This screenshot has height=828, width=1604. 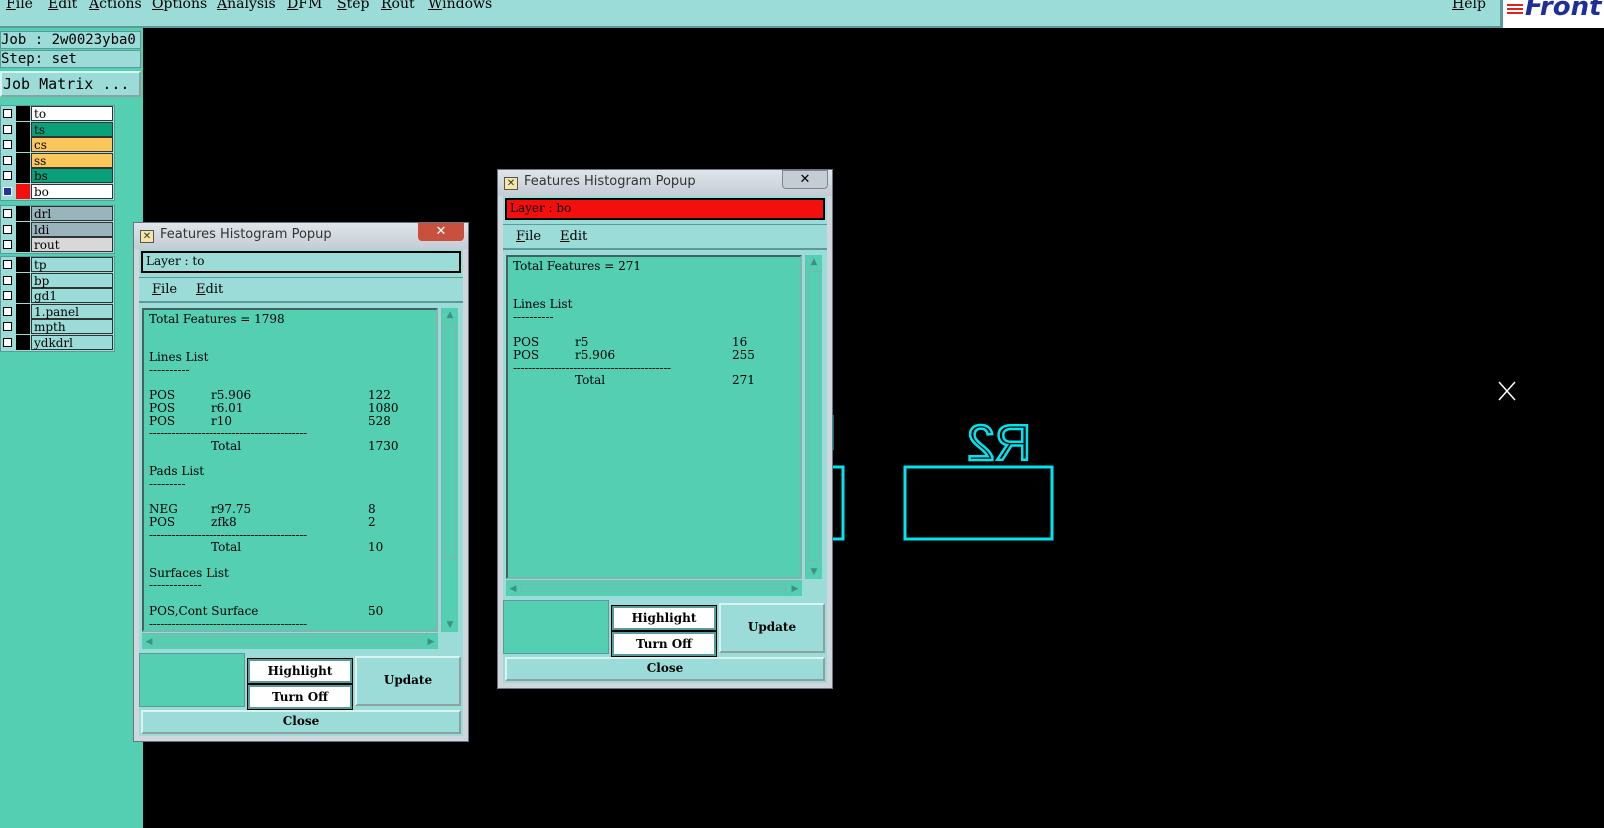 I want to click on layer-row-ldi: ldi, so click(x=57, y=229).